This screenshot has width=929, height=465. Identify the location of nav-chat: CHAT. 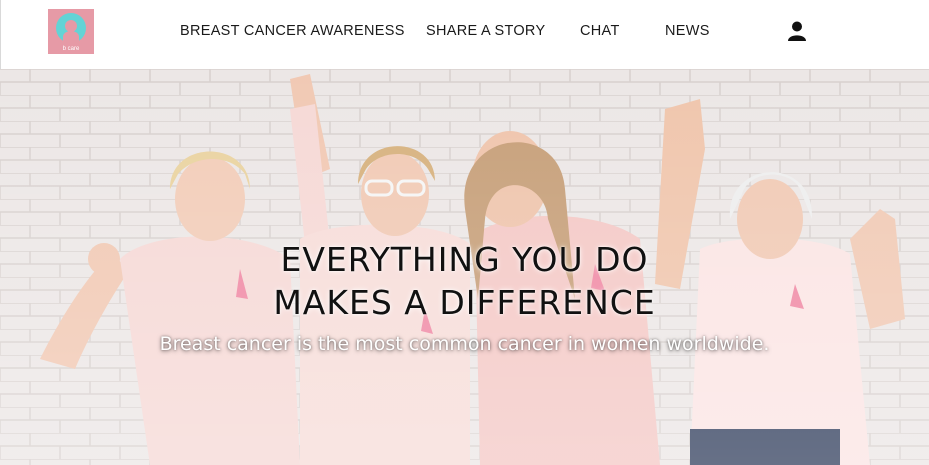
(600, 31).